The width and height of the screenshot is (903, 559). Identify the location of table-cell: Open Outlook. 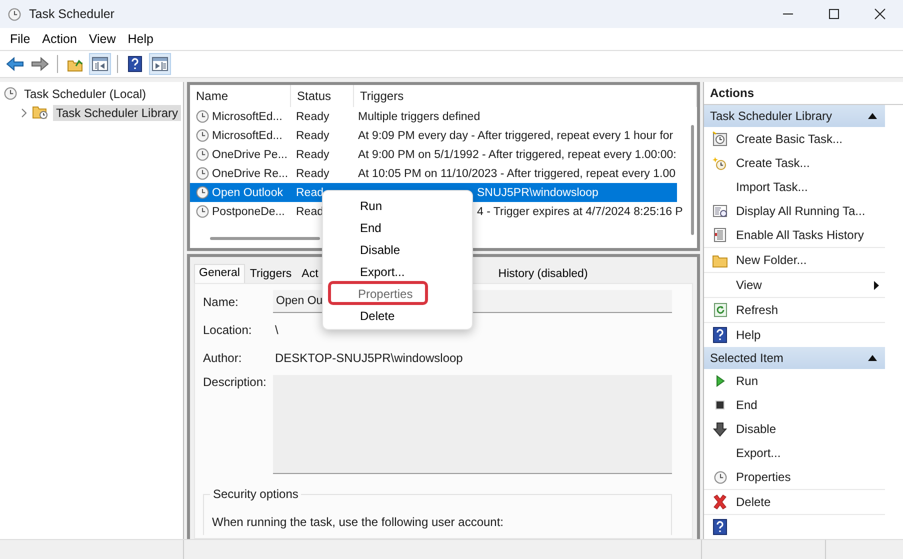
(247, 192).